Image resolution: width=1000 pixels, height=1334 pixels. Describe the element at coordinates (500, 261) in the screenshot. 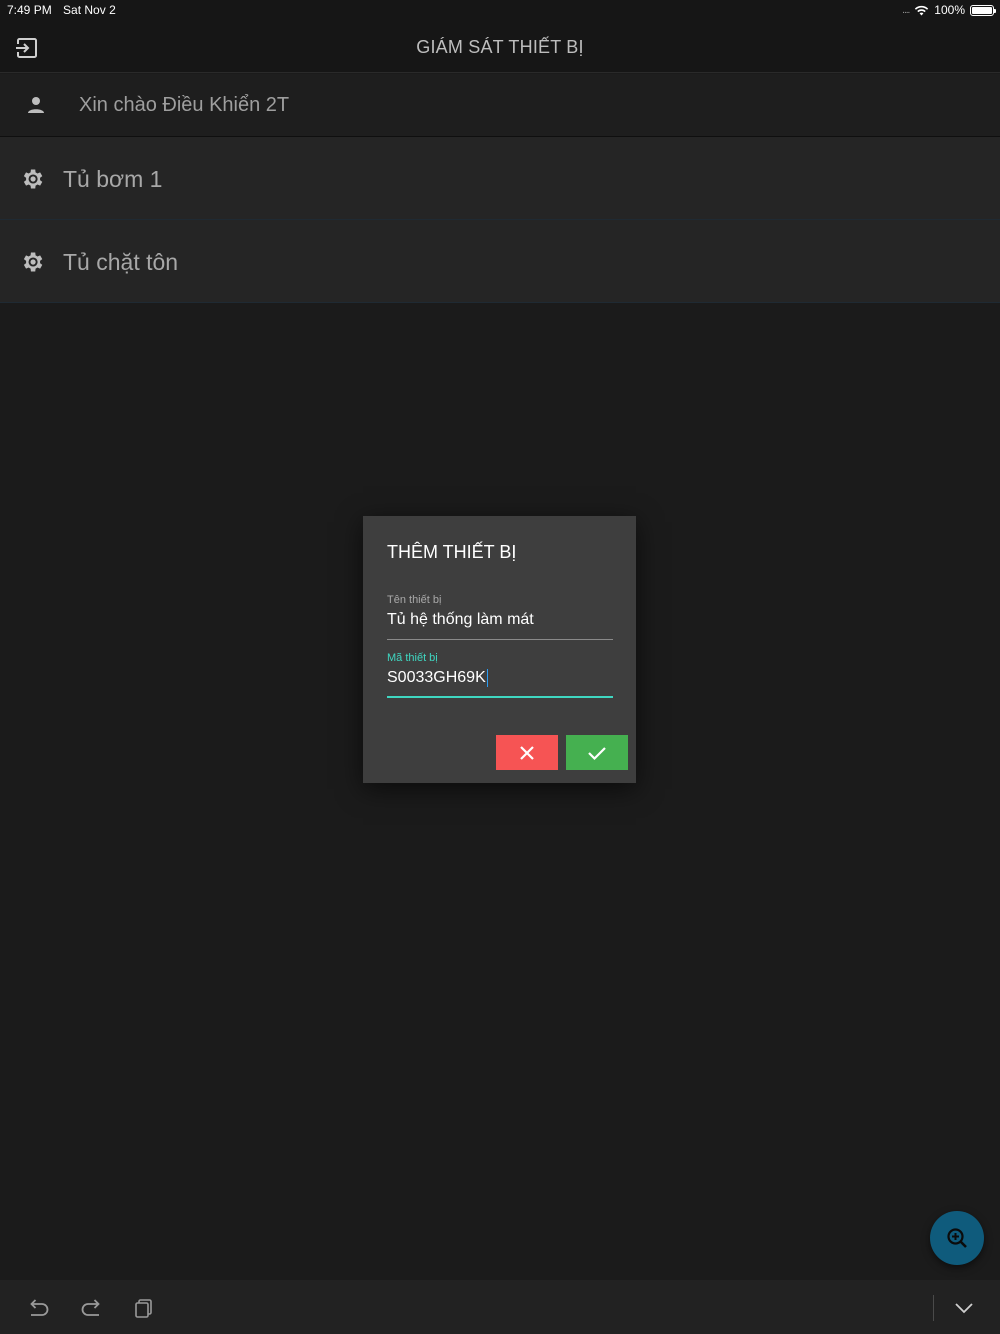

I see `device-item-tu-chat-ton: Tủ chặt tôn` at that location.